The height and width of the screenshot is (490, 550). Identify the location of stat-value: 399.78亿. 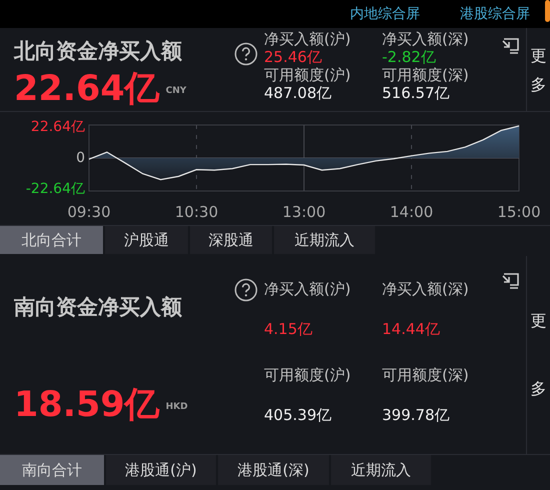
(416, 415).